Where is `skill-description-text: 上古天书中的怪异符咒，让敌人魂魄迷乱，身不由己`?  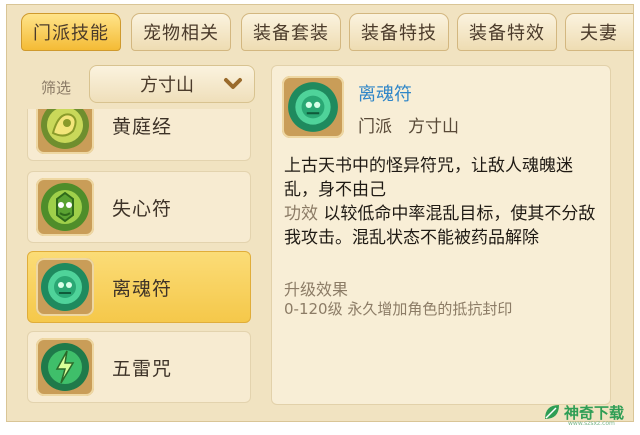 skill-description-text: 上古天书中的怪异符咒，让敌人魂魄迷乱，身不由己 is located at coordinates (428, 178).